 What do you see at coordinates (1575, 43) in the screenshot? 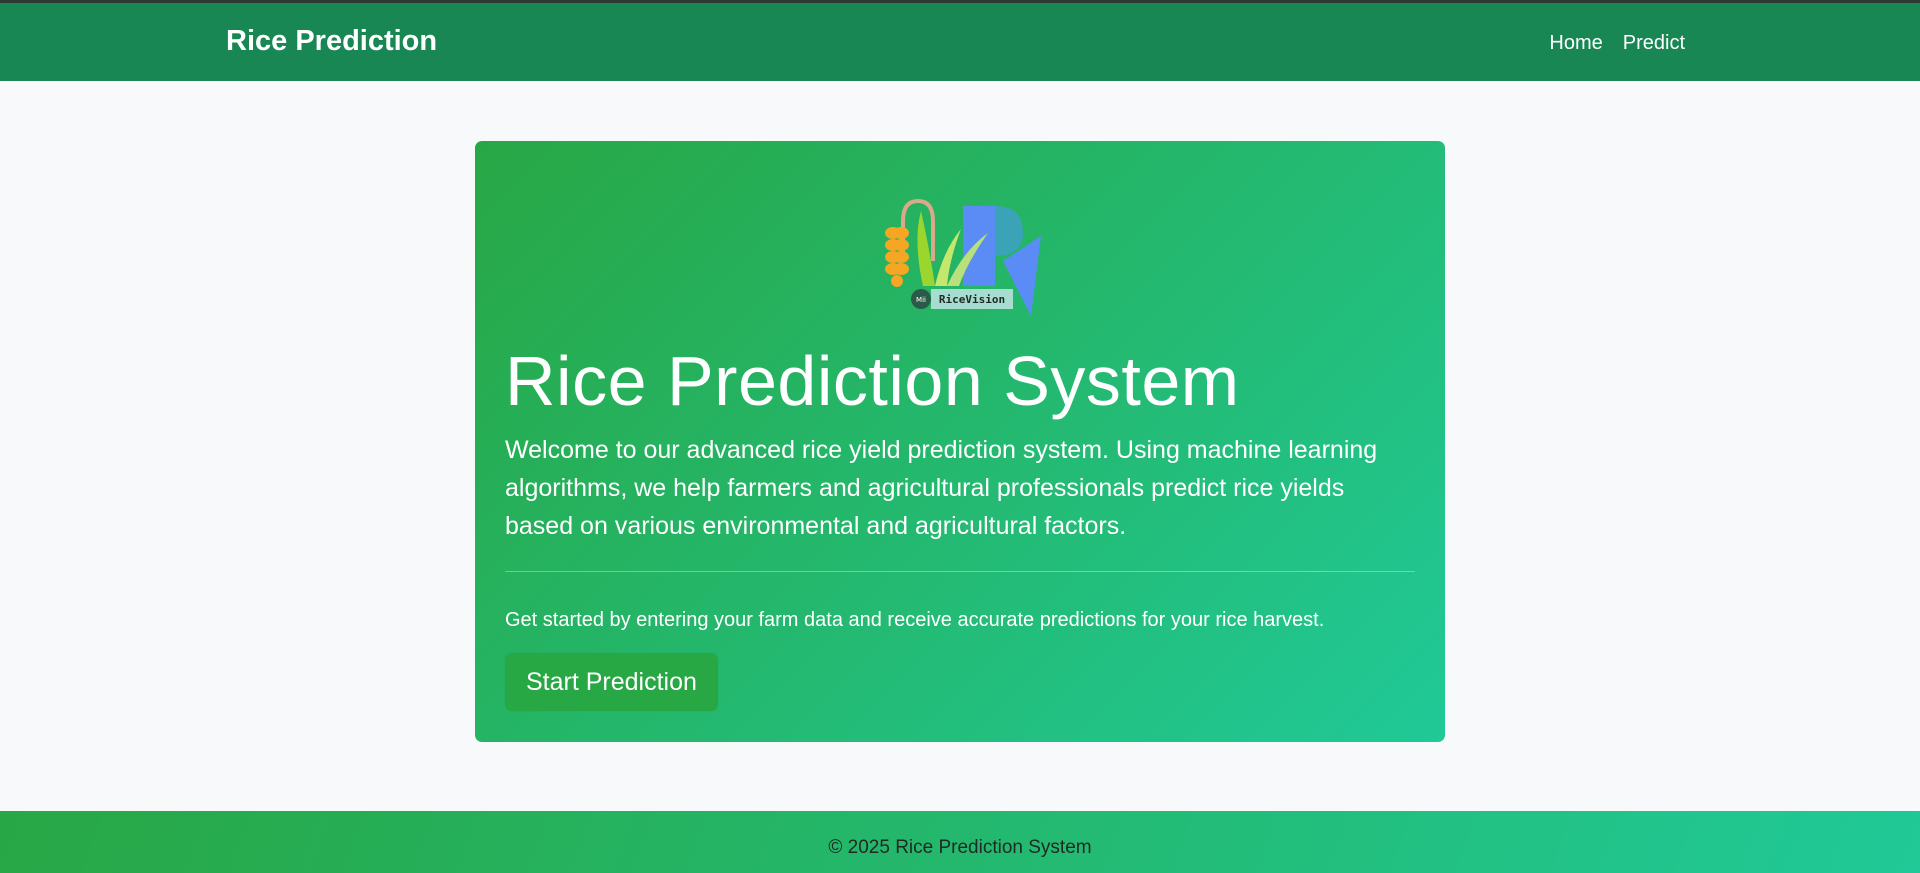
I see `nav-link-home: Home` at bounding box center [1575, 43].